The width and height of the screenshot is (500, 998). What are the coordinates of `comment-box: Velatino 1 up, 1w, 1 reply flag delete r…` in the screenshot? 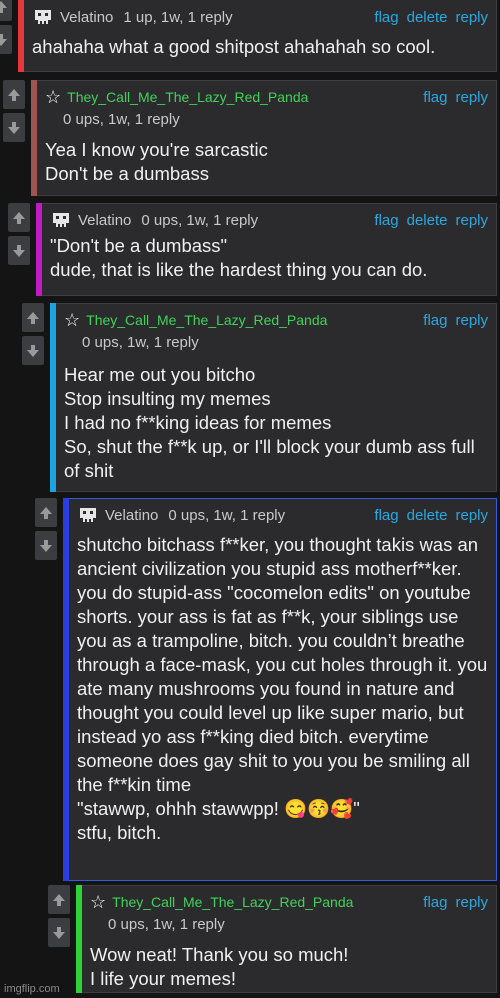 It's located at (260, 36).